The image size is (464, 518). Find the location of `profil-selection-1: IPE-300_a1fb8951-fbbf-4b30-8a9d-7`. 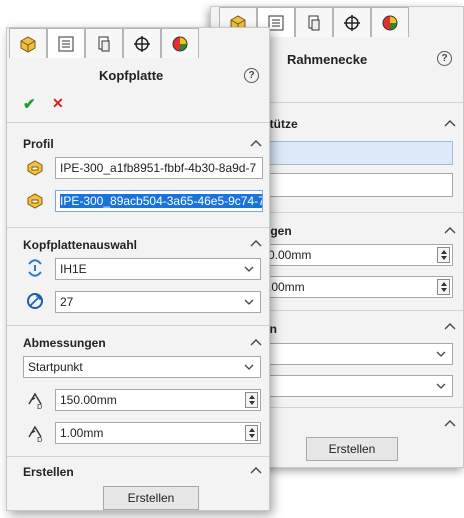

profil-selection-1: IPE-300_a1fb8951-fbbf-4b30-8a9d-7 is located at coordinates (159, 168).